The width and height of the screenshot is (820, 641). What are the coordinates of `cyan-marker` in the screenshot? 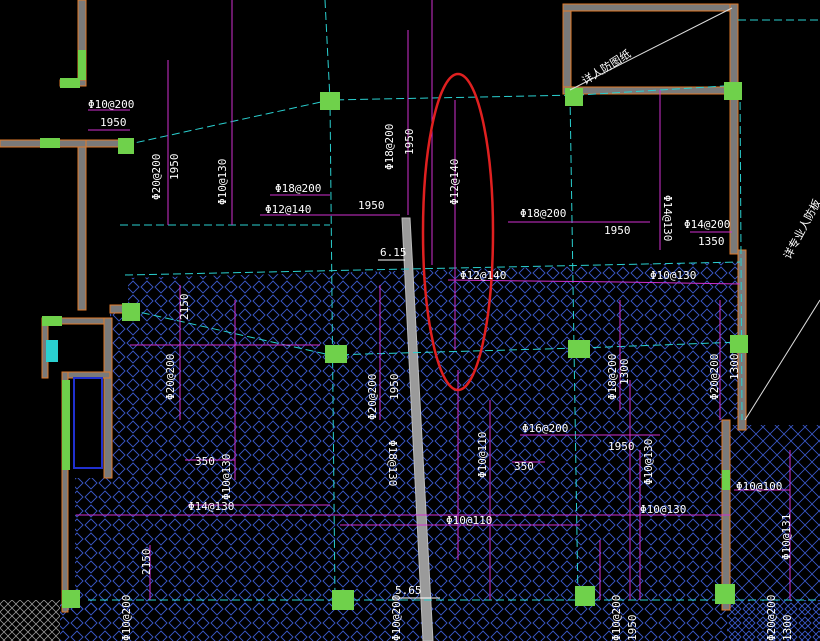 It's located at (52, 351).